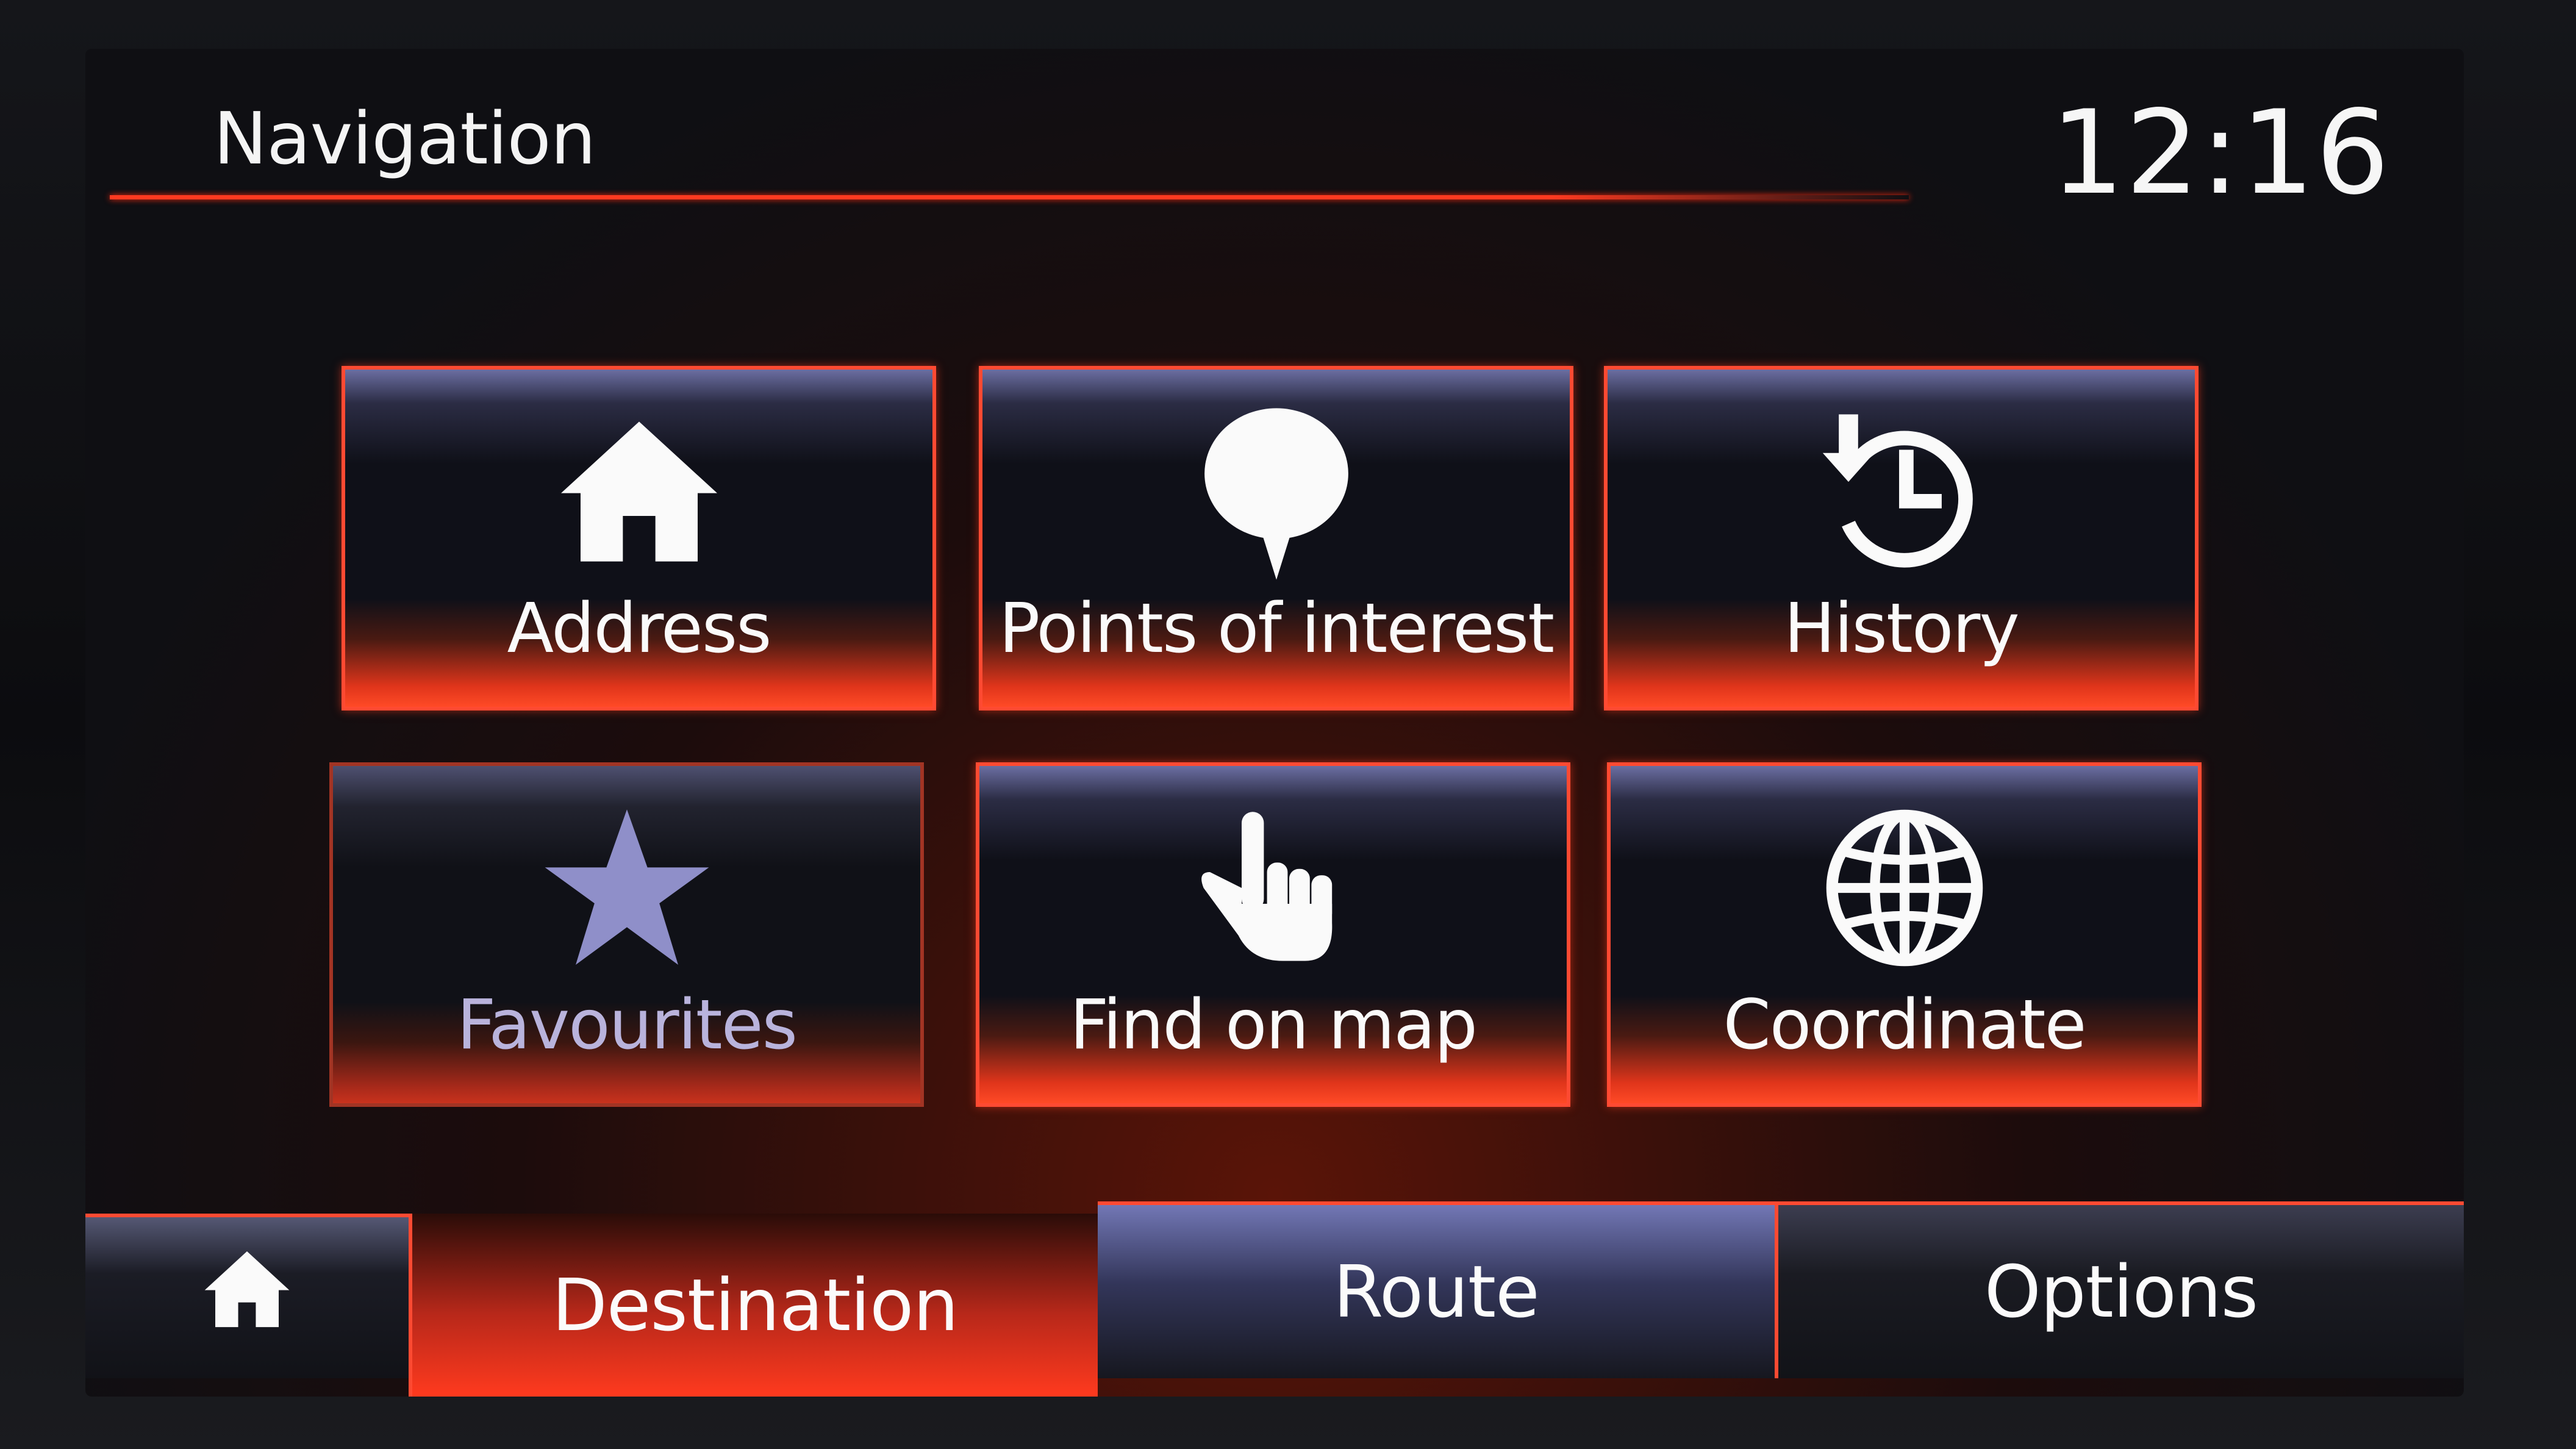  Describe the element at coordinates (1901, 628) in the screenshot. I see `history-label: History` at that location.